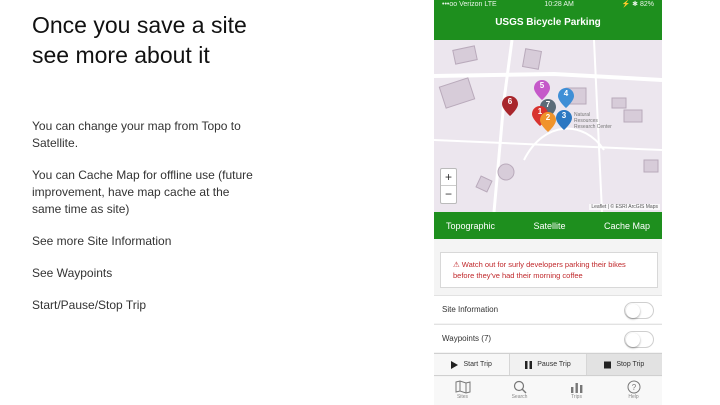  I want to click on satellite-button: Satellite, so click(549, 226).